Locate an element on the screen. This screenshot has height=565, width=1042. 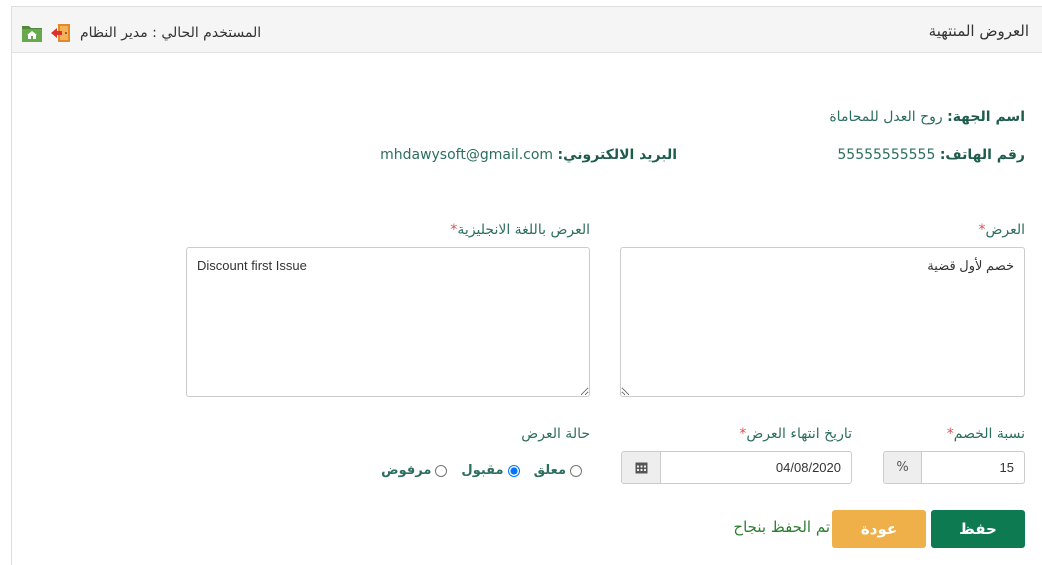
home-icon is located at coordinates (32, 33).